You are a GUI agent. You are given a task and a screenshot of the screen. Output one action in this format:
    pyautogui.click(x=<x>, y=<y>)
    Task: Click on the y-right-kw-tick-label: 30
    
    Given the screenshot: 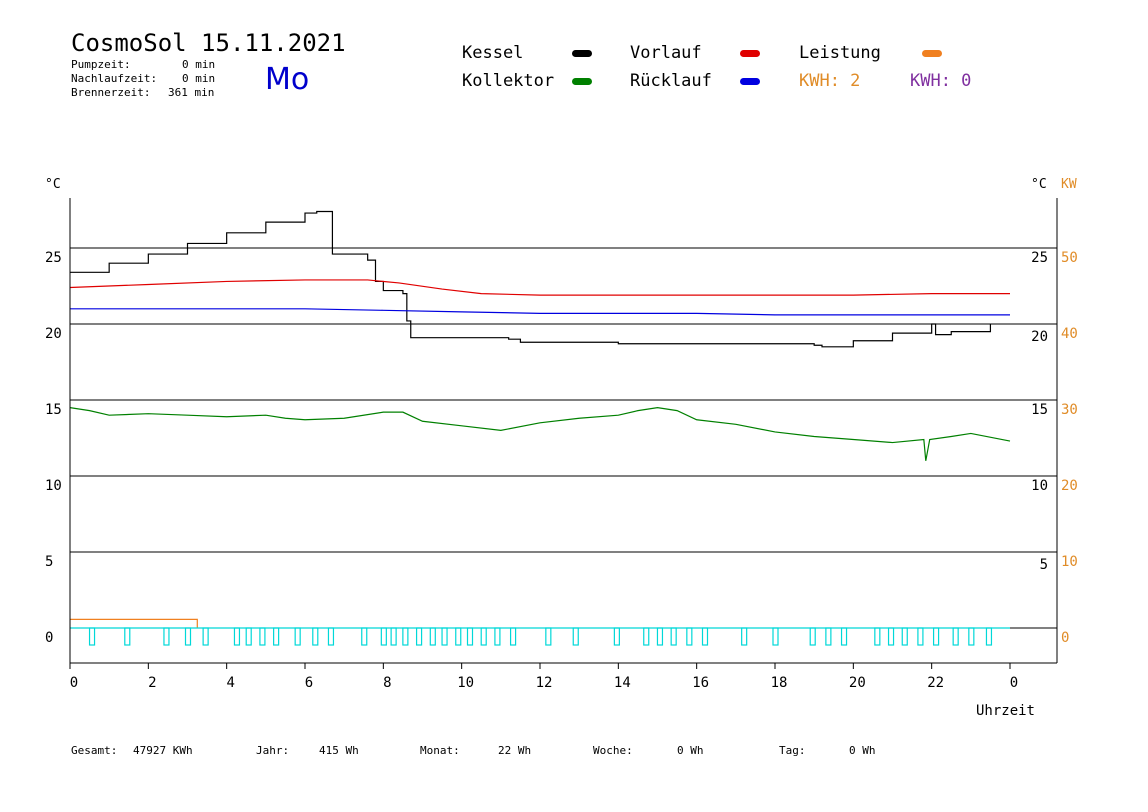 What is the action you would take?
    pyautogui.click(x=1069, y=410)
    